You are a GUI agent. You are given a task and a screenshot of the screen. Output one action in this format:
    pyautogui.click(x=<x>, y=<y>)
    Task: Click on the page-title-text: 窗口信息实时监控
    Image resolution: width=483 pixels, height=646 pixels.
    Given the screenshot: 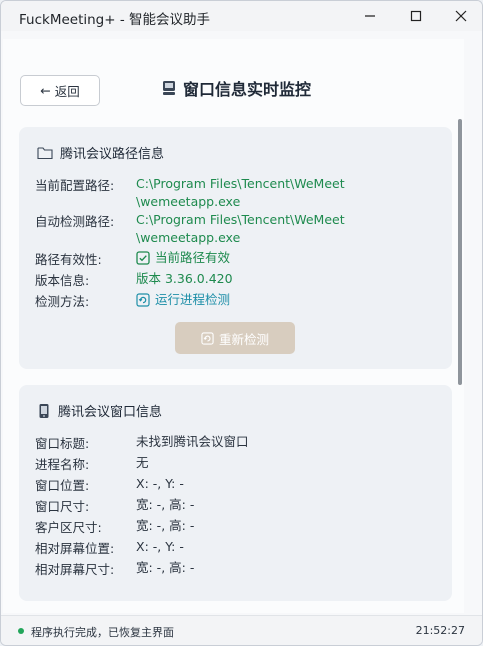 What is the action you would take?
    pyautogui.click(x=247, y=89)
    